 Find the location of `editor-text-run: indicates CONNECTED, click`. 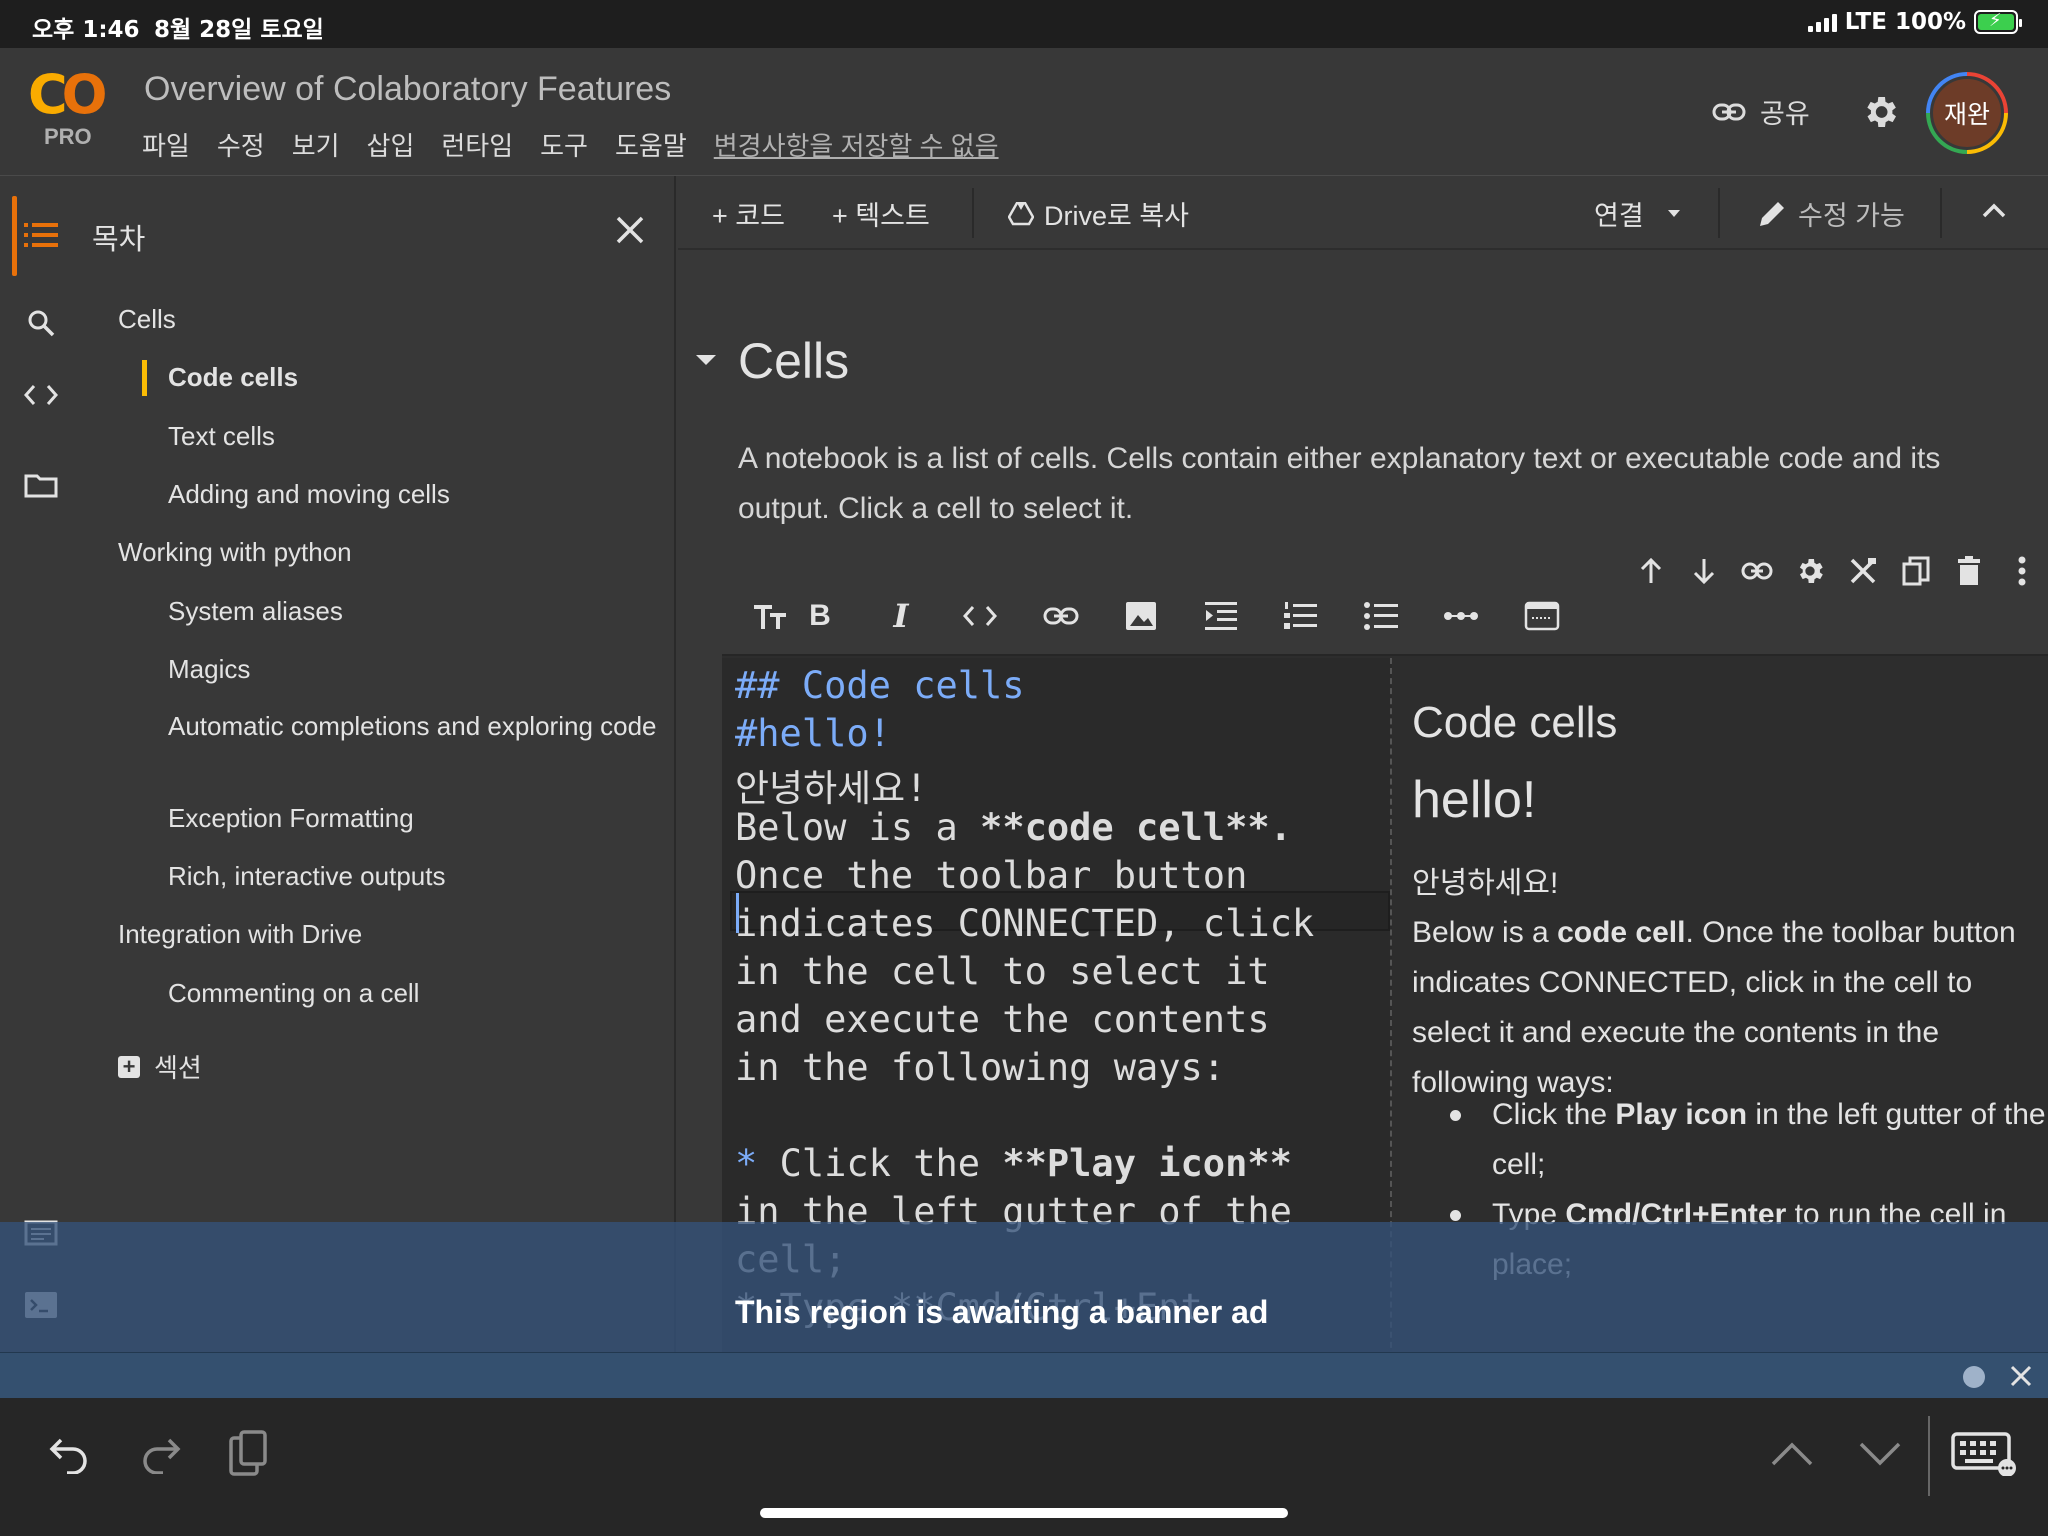

editor-text-run: indicates CONNECTED, click is located at coordinates (1025, 923).